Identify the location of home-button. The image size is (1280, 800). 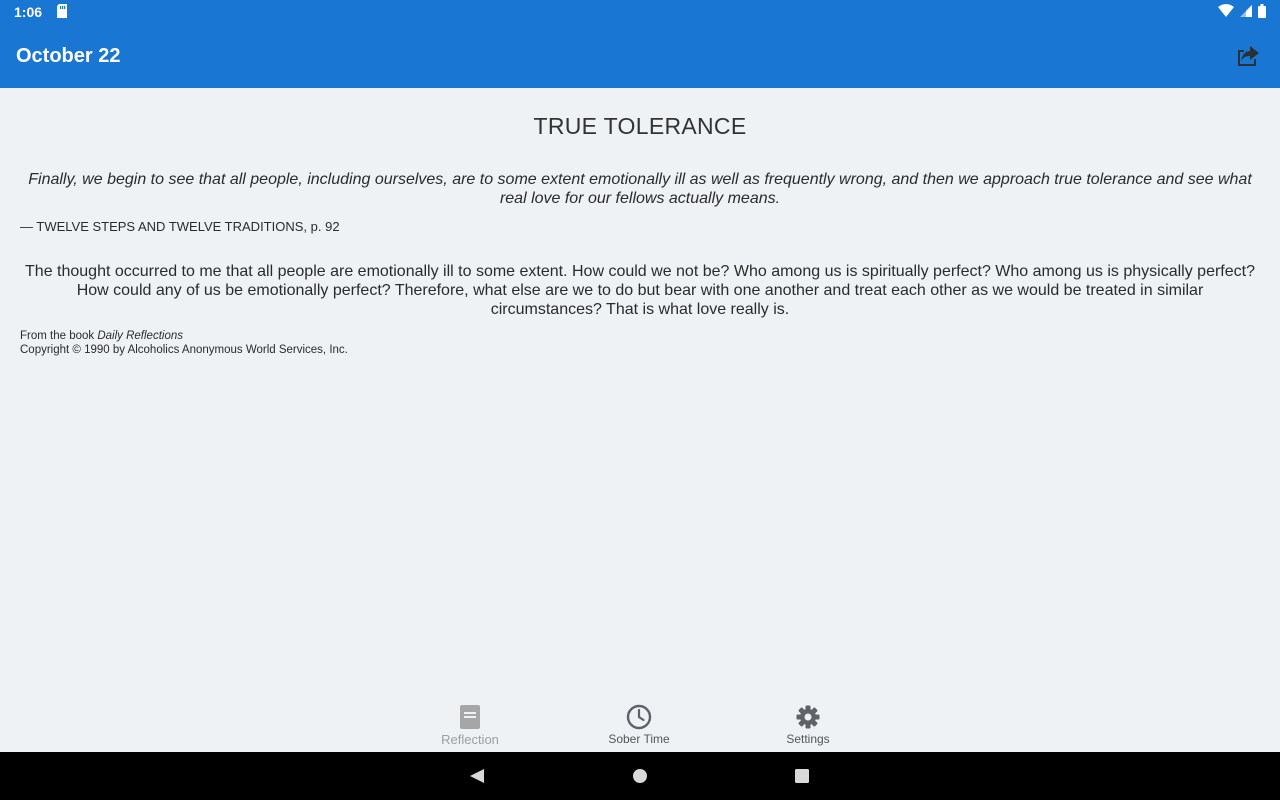
(640, 776).